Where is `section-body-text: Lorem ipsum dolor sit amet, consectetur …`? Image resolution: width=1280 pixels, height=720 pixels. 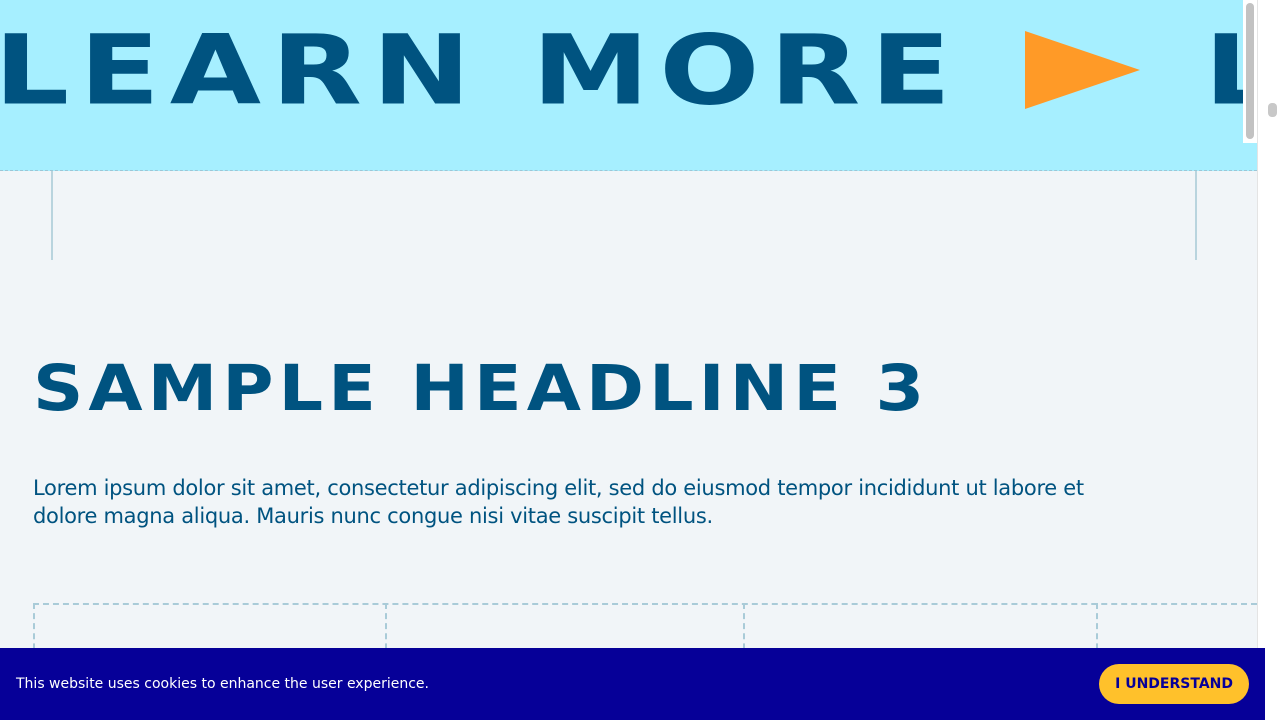
section-body-text: Lorem ipsum dolor sit amet, consectetur … is located at coordinates (558, 502).